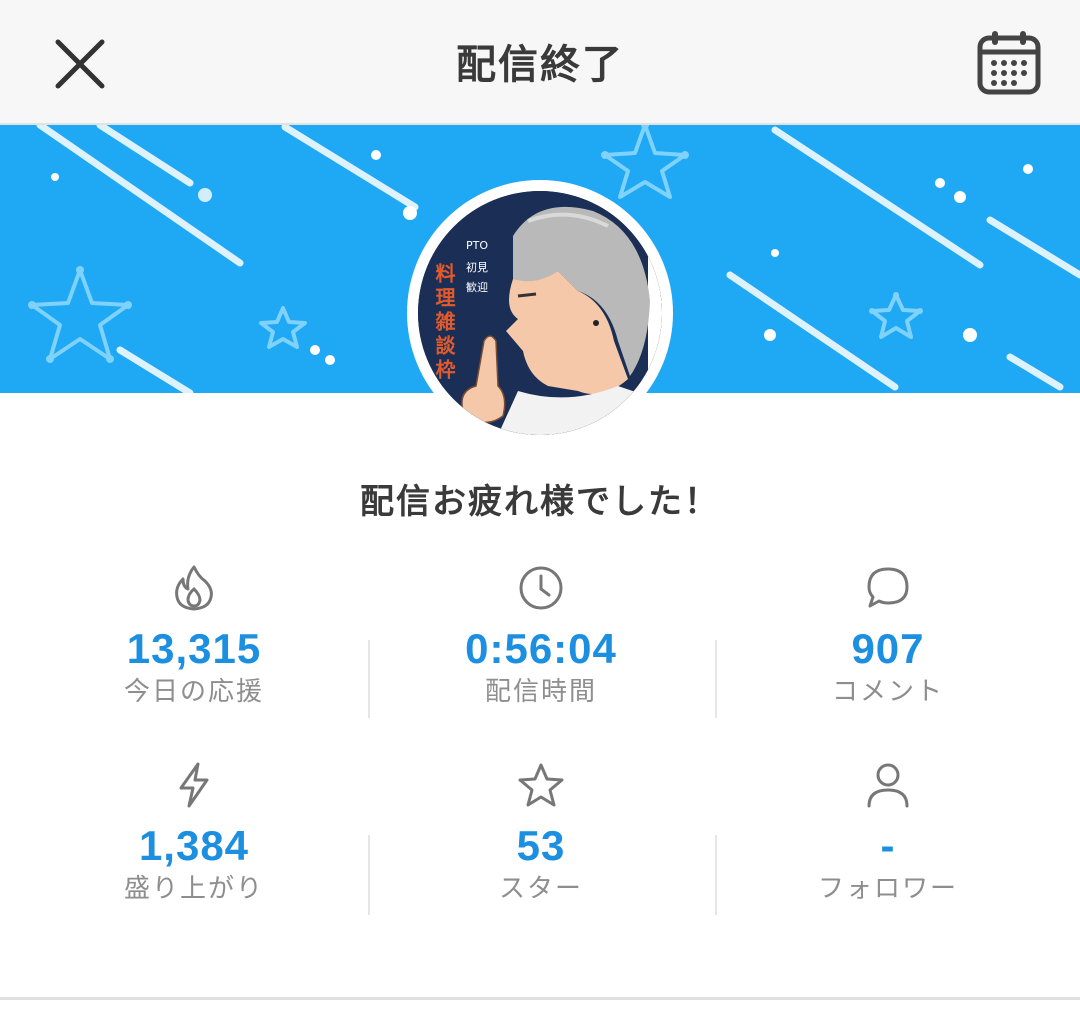 Image resolution: width=1080 pixels, height=1009 pixels. What do you see at coordinates (477, 245) in the screenshot?
I see `avatar-tag-1: PTO` at bounding box center [477, 245].